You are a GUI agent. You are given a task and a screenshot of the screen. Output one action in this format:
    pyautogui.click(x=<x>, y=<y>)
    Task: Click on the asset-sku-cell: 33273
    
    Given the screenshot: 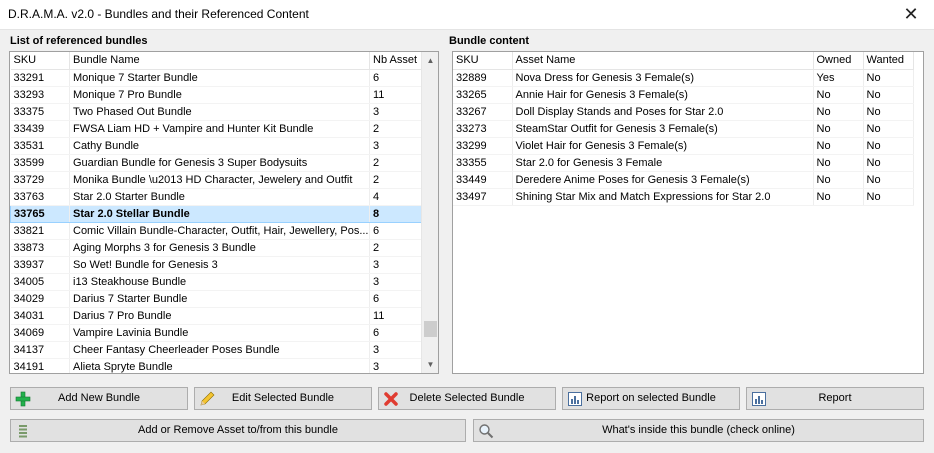 What is the action you would take?
    pyautogui.click(x=483, y=129)
    